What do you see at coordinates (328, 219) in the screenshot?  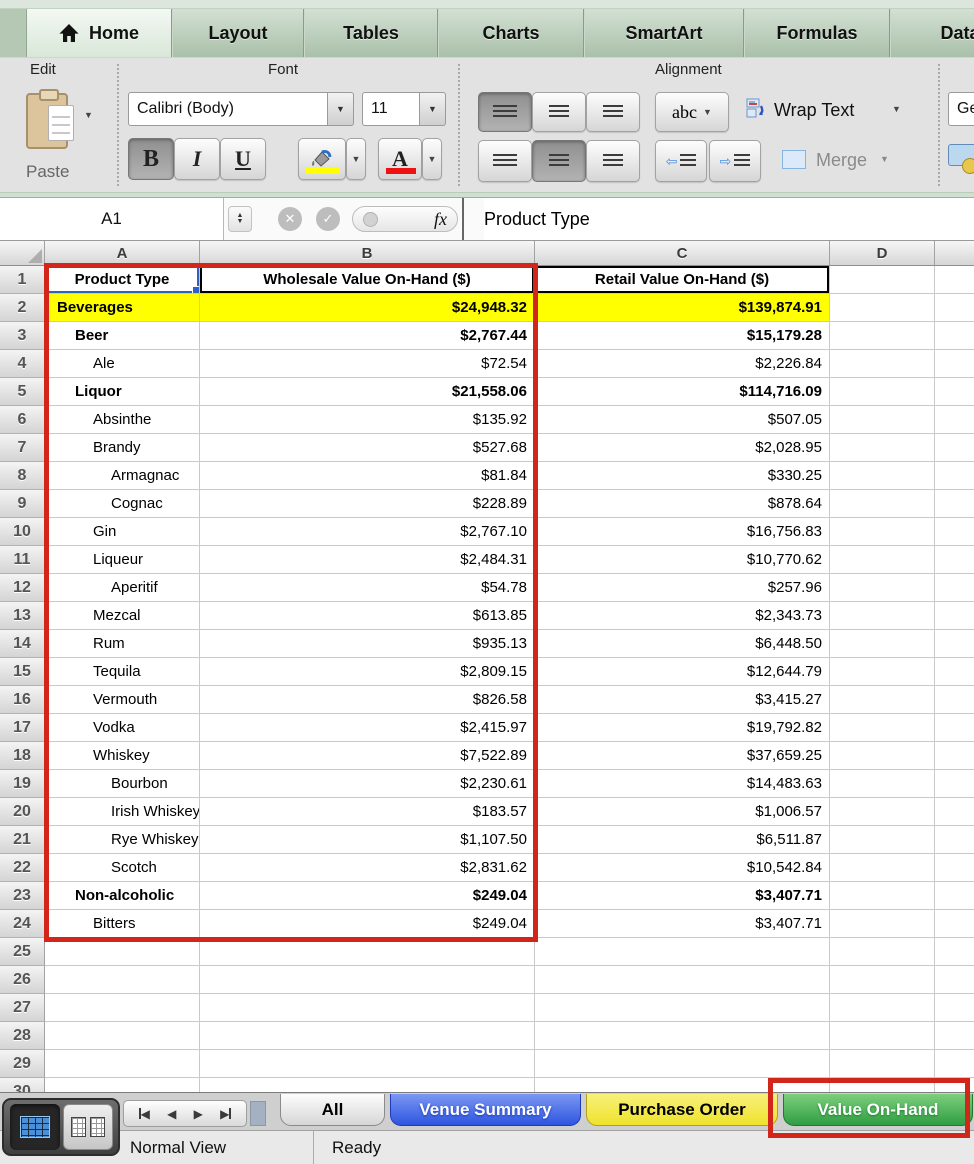 I see `accept-icon: ✓` at bounding box center [328, 219].